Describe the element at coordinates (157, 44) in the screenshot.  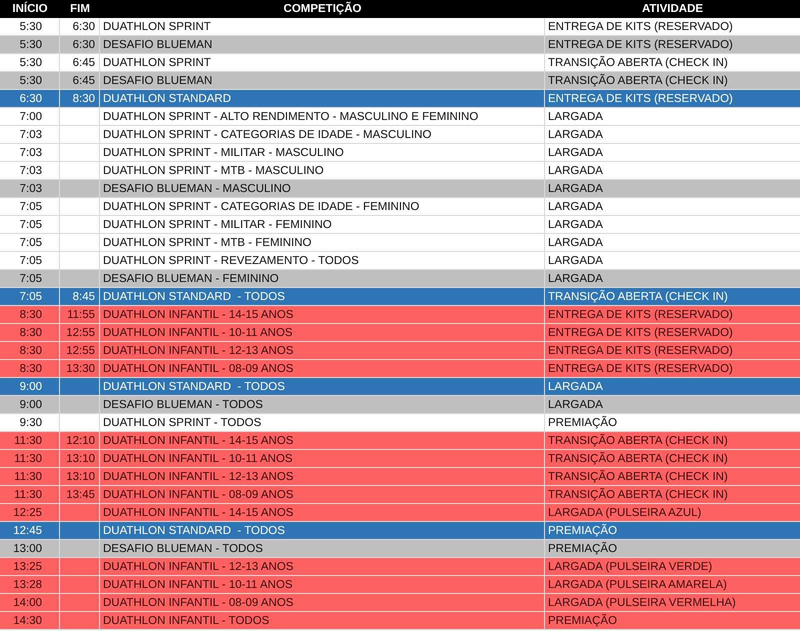
I see `table-cell: DESAFIO BLUEMAN` at that location.